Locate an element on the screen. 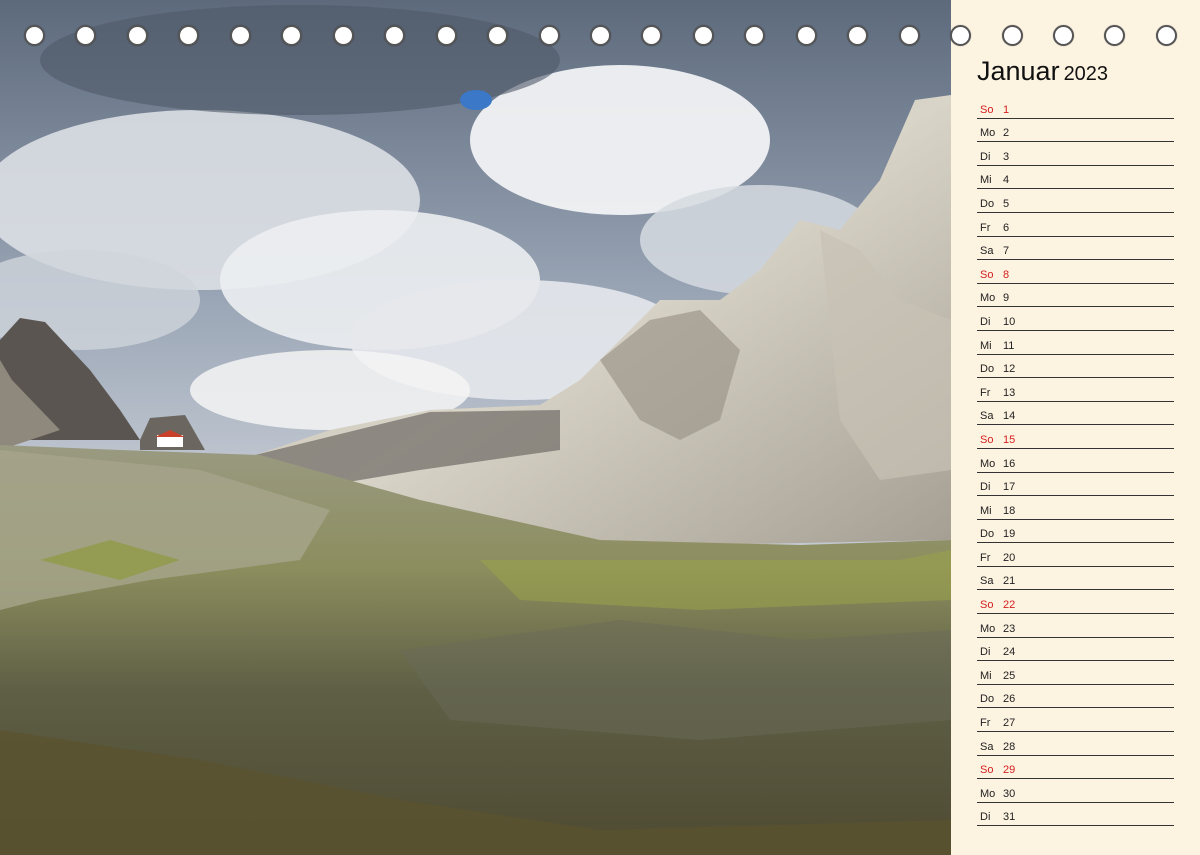 This screenshot has width=1200, height=855. day-number: 7 is located at coordinates (1006, 251).